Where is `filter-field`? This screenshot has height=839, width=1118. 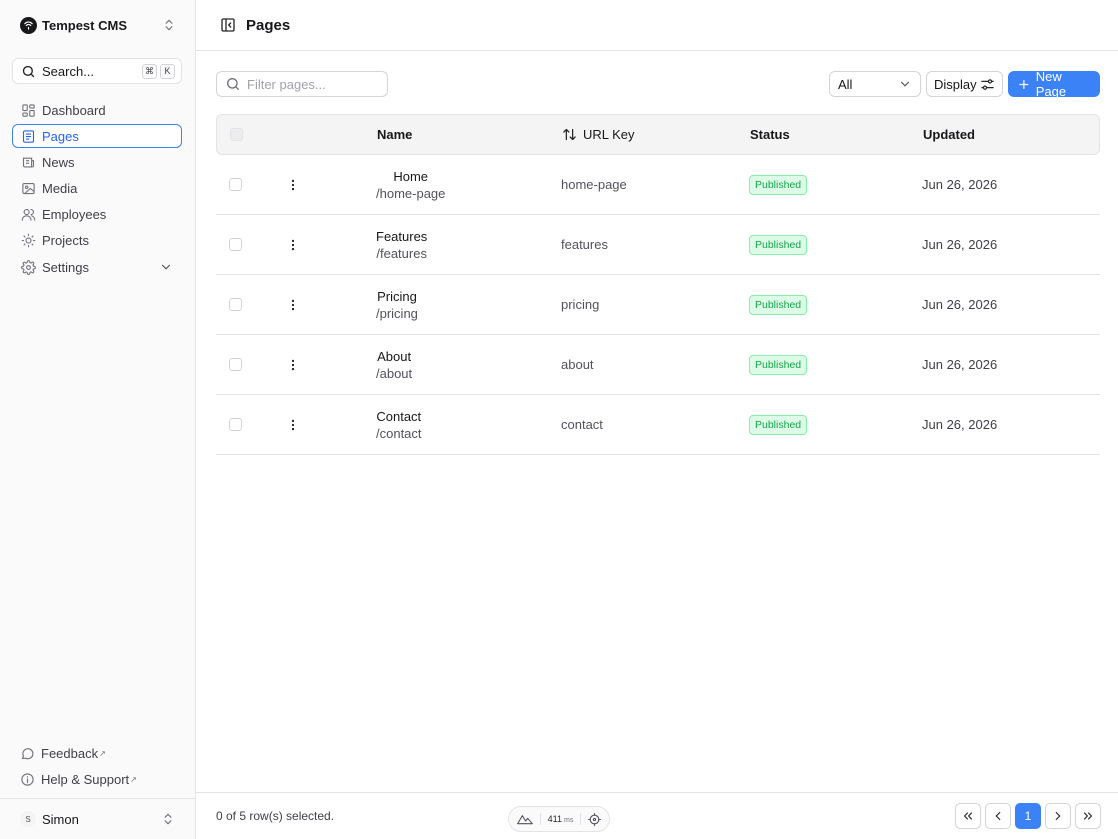 filter-field is located at coordinates (302, 84).